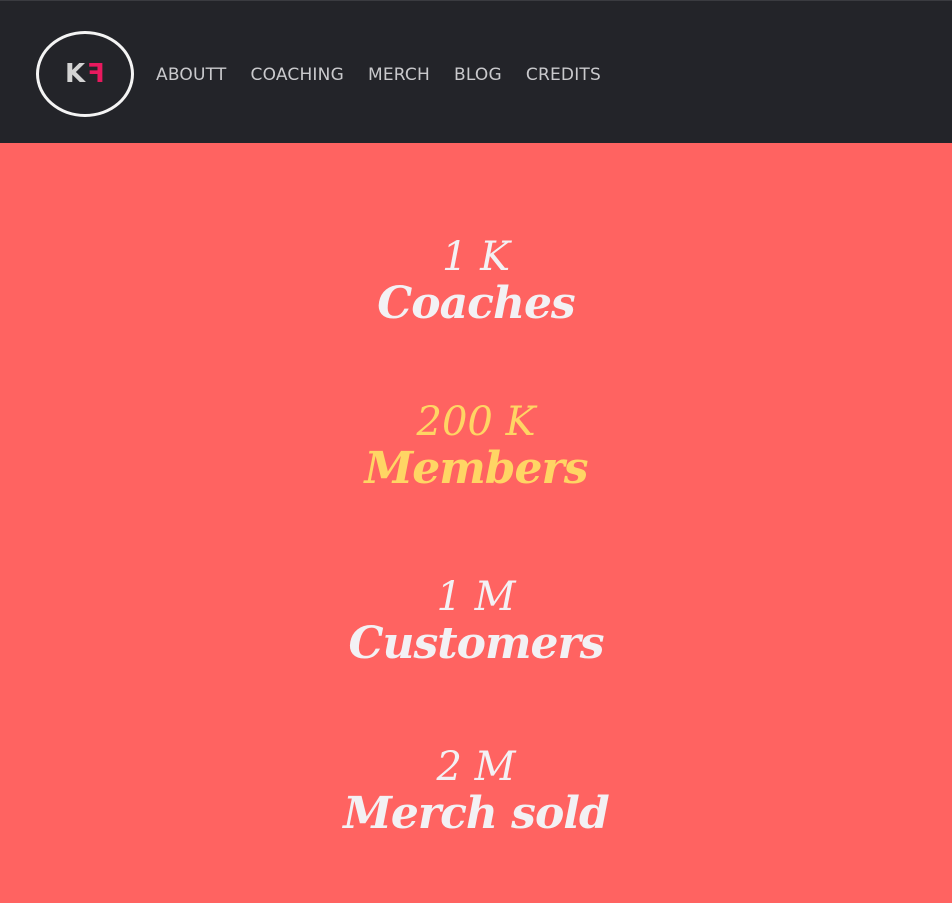 The width and height of the screenshot is (952, 903). What do you see at coordinates (476, 767) in the screenshot?
I see `stat-value: 2 M` at bounding box center [476, 767].